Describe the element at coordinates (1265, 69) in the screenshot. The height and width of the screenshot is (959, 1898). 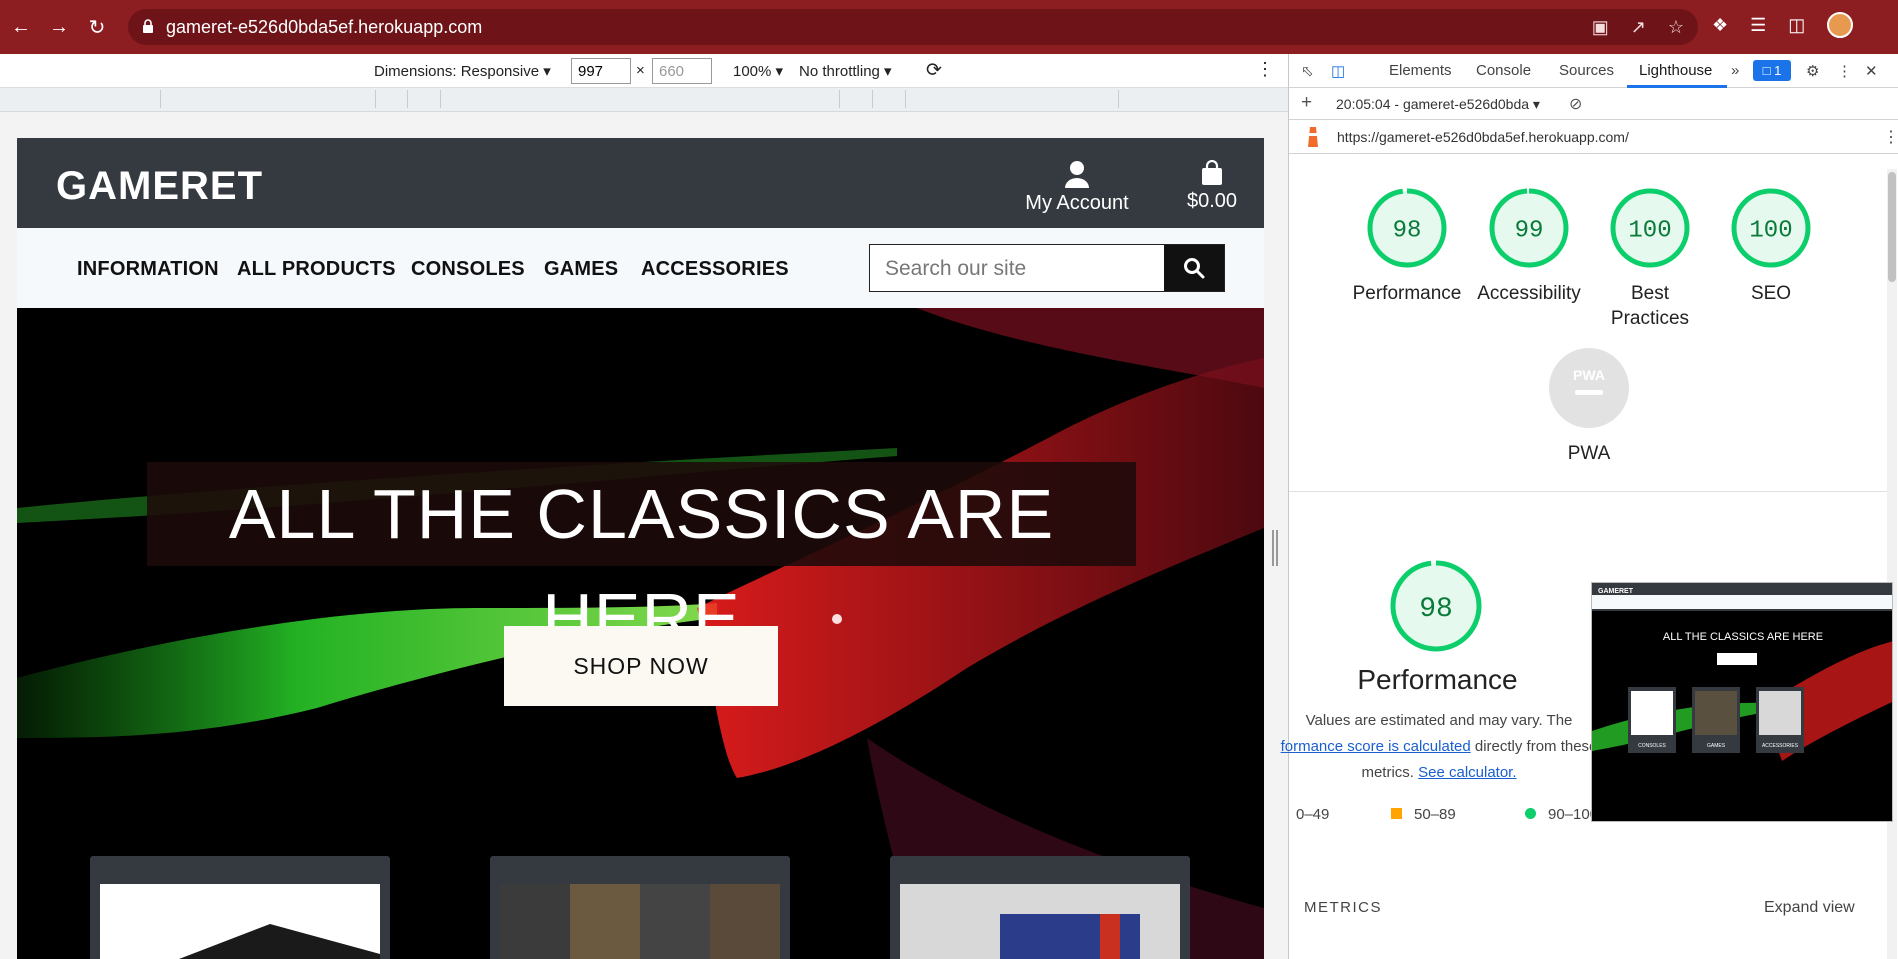
I see `more-options-icon: ⋮` at that location.